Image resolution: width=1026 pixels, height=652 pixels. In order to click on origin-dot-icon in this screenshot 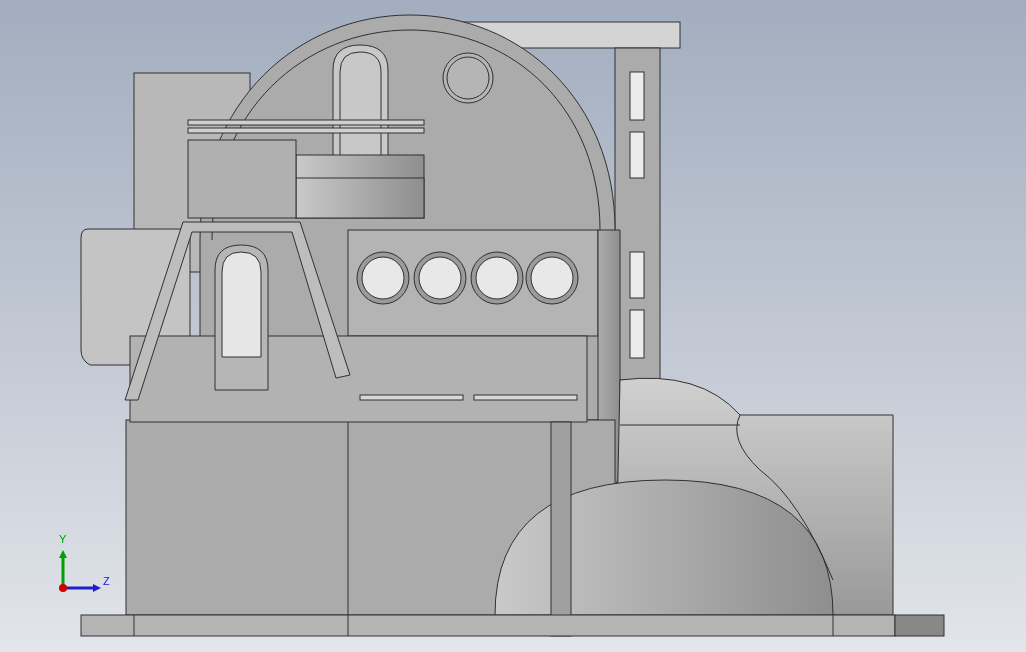, I will do `click(63, 588)`.